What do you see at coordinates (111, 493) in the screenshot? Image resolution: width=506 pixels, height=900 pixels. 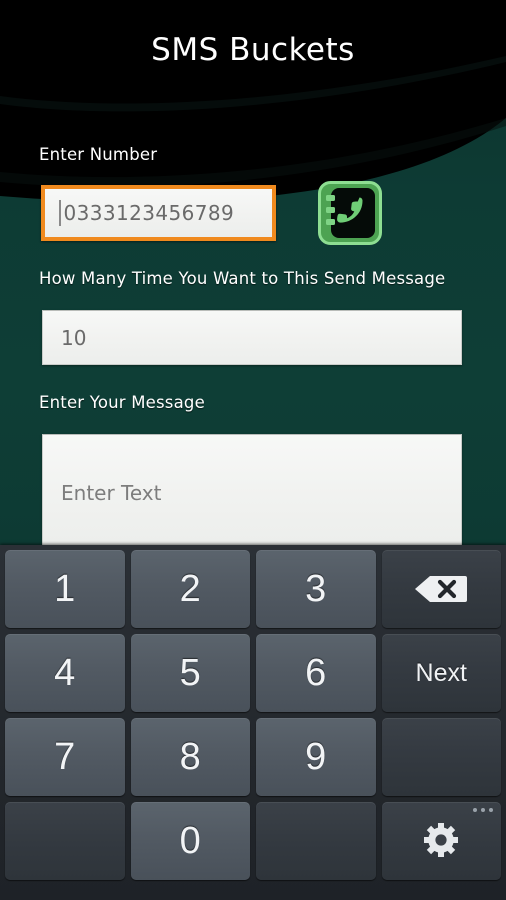 I see `message-placeholder: Enter Text` at bounding box center [111, 493].